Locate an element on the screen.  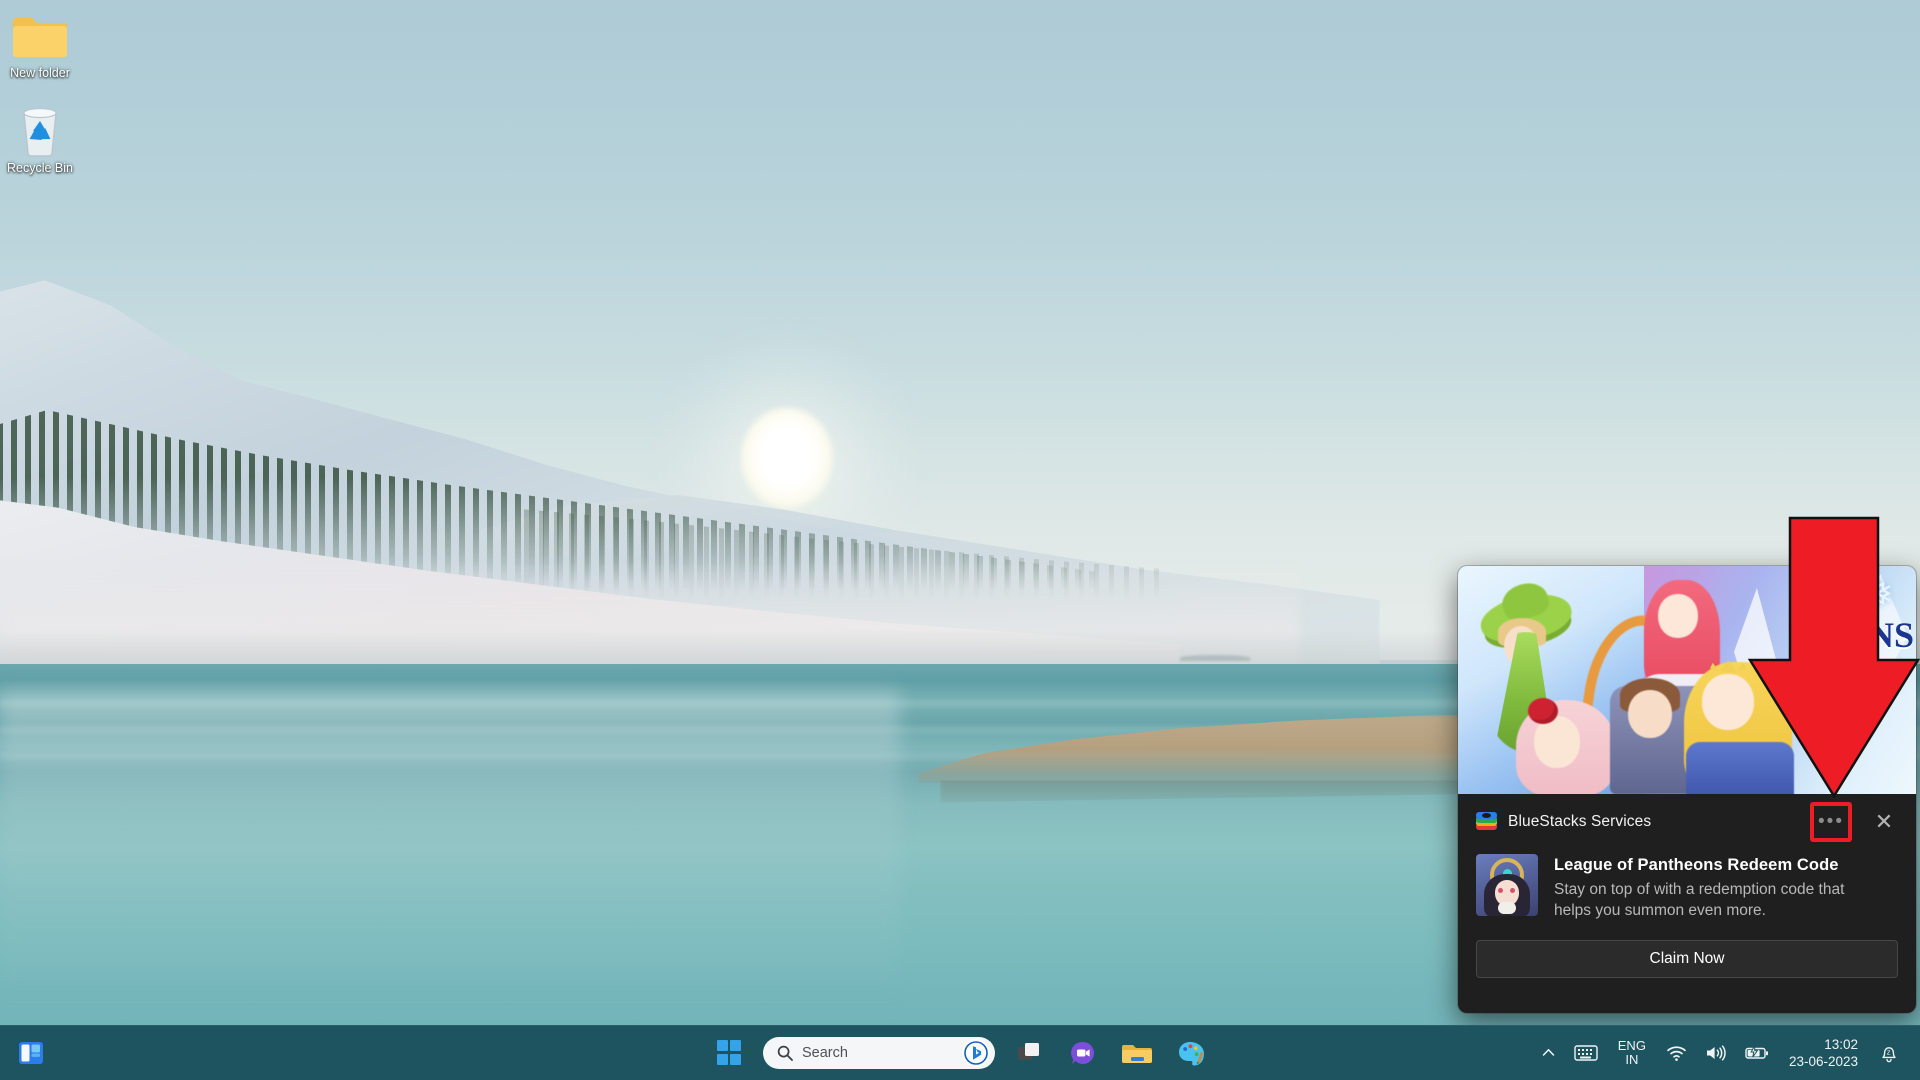
svg-text: z is located at coordinates (1889, 1051).